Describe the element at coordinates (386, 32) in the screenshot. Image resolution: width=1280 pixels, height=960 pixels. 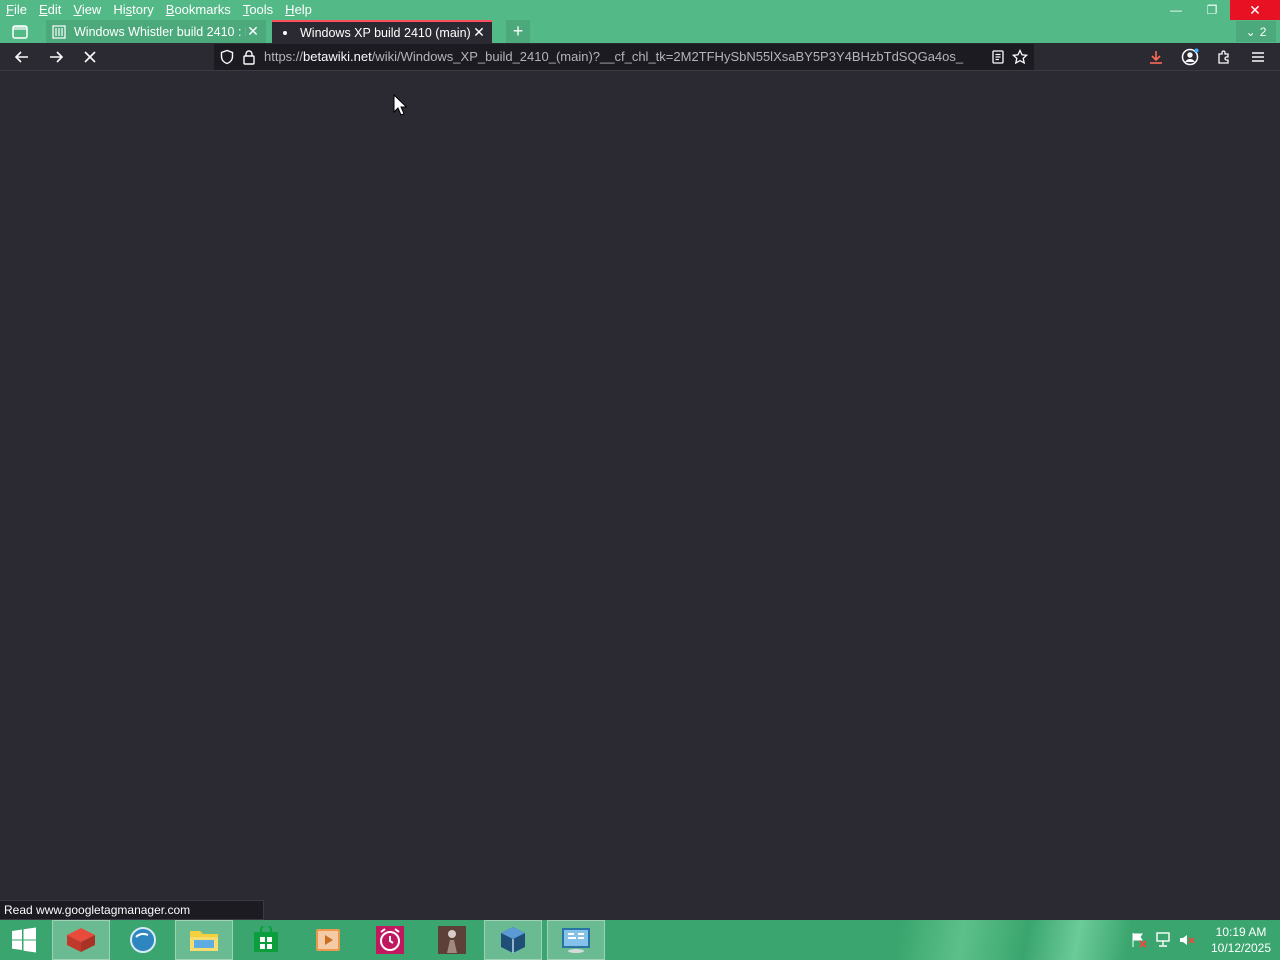
I see `tab-title: Windows XP build 2410 (main) -` at that location.